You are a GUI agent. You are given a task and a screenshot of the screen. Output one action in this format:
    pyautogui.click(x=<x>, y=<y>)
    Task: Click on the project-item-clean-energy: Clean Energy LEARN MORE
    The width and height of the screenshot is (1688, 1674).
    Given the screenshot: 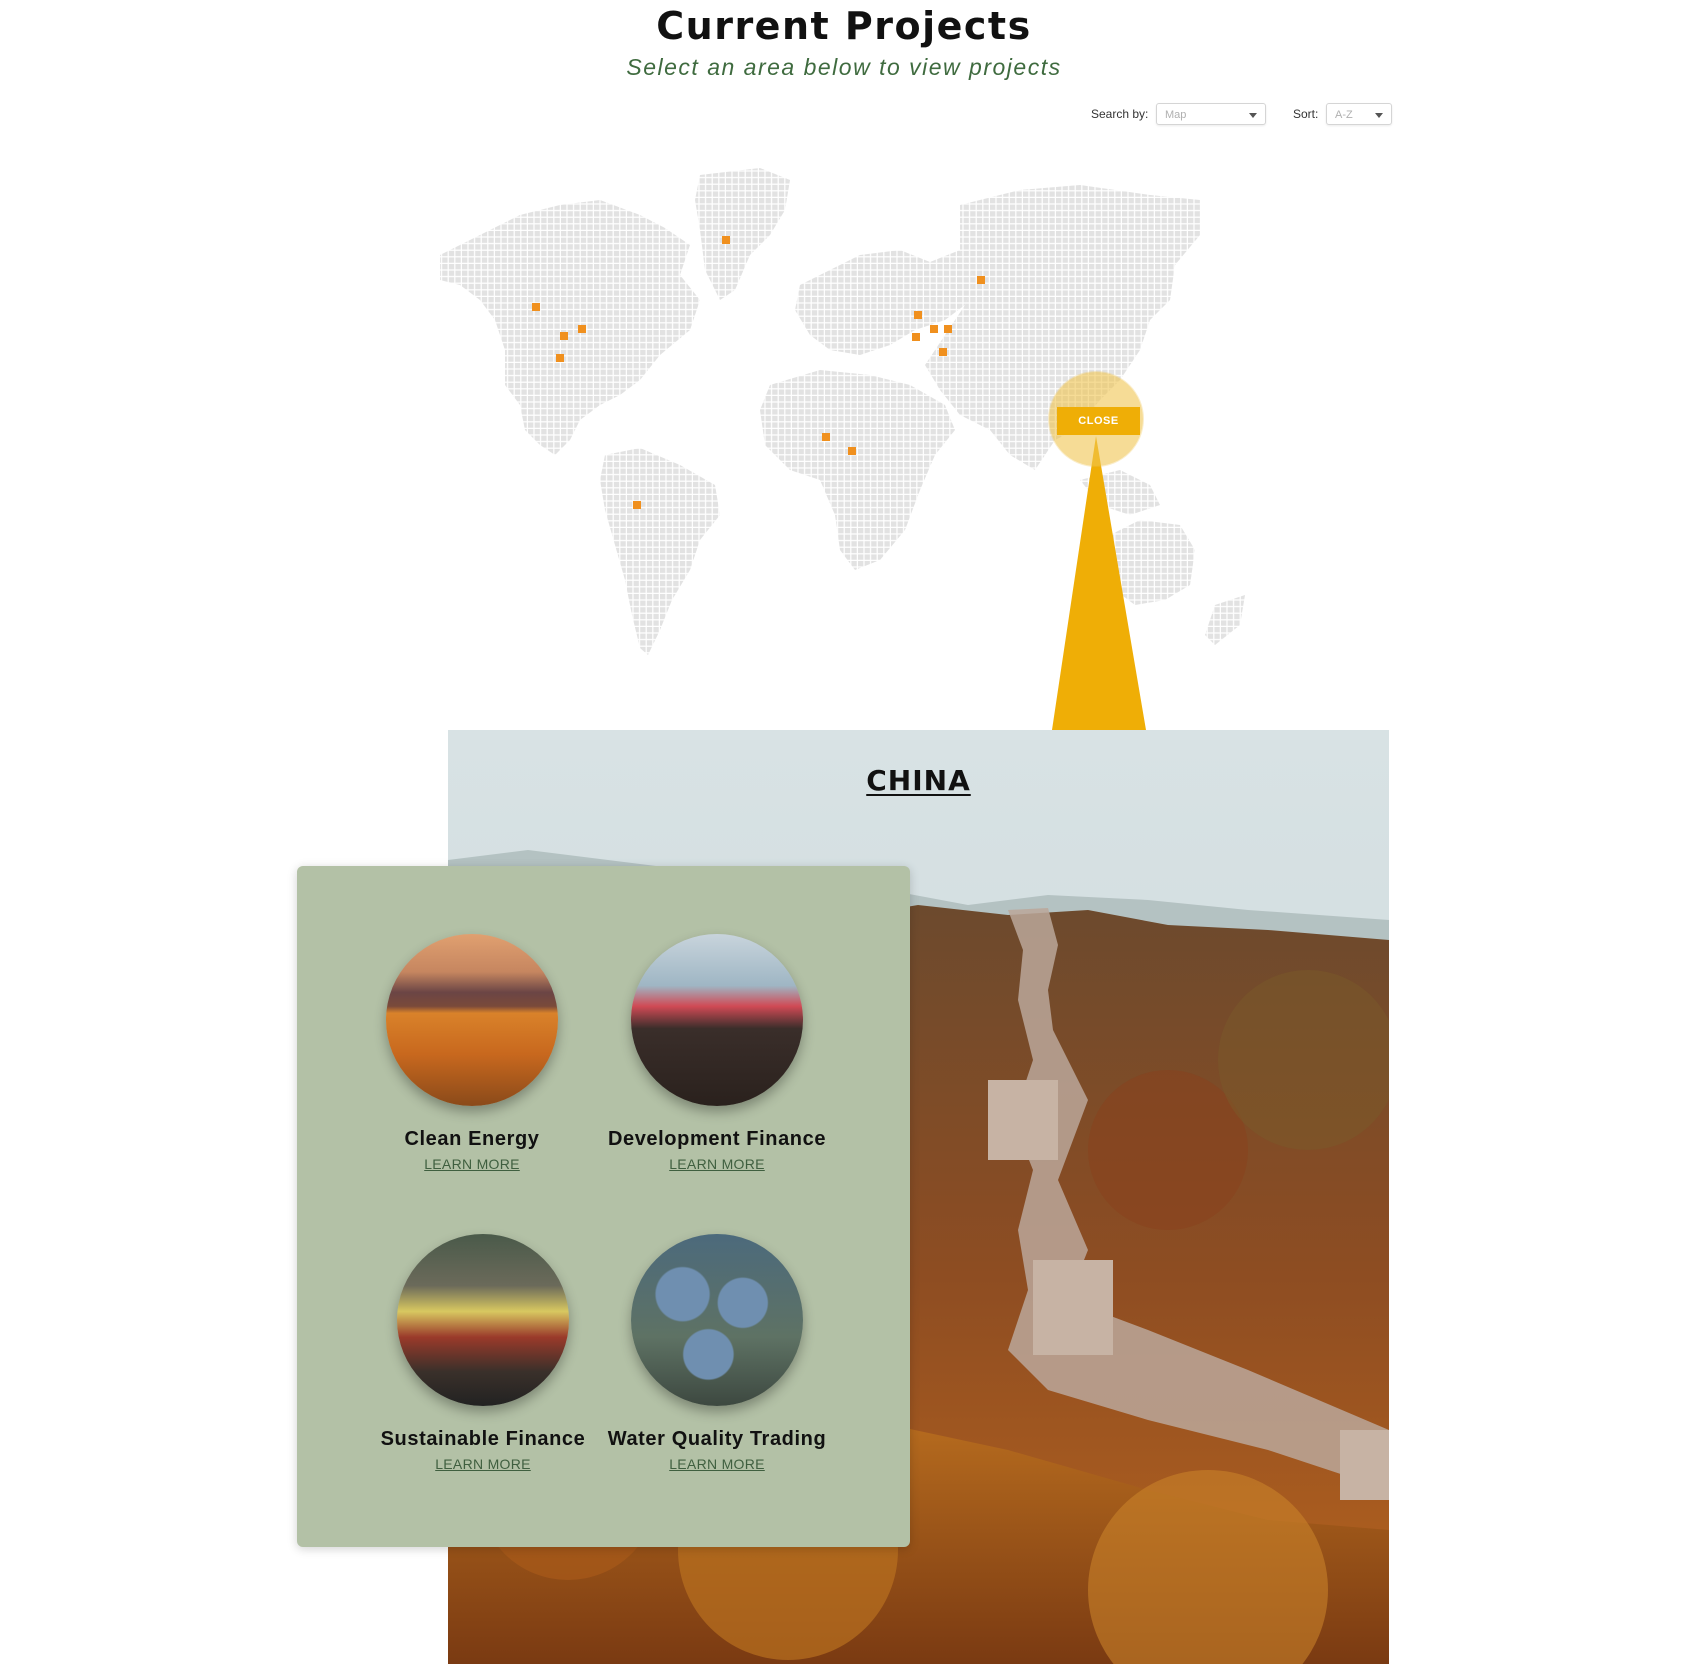 What is the action you would take?
    pyautogui.click(x=472, y=1054)
    